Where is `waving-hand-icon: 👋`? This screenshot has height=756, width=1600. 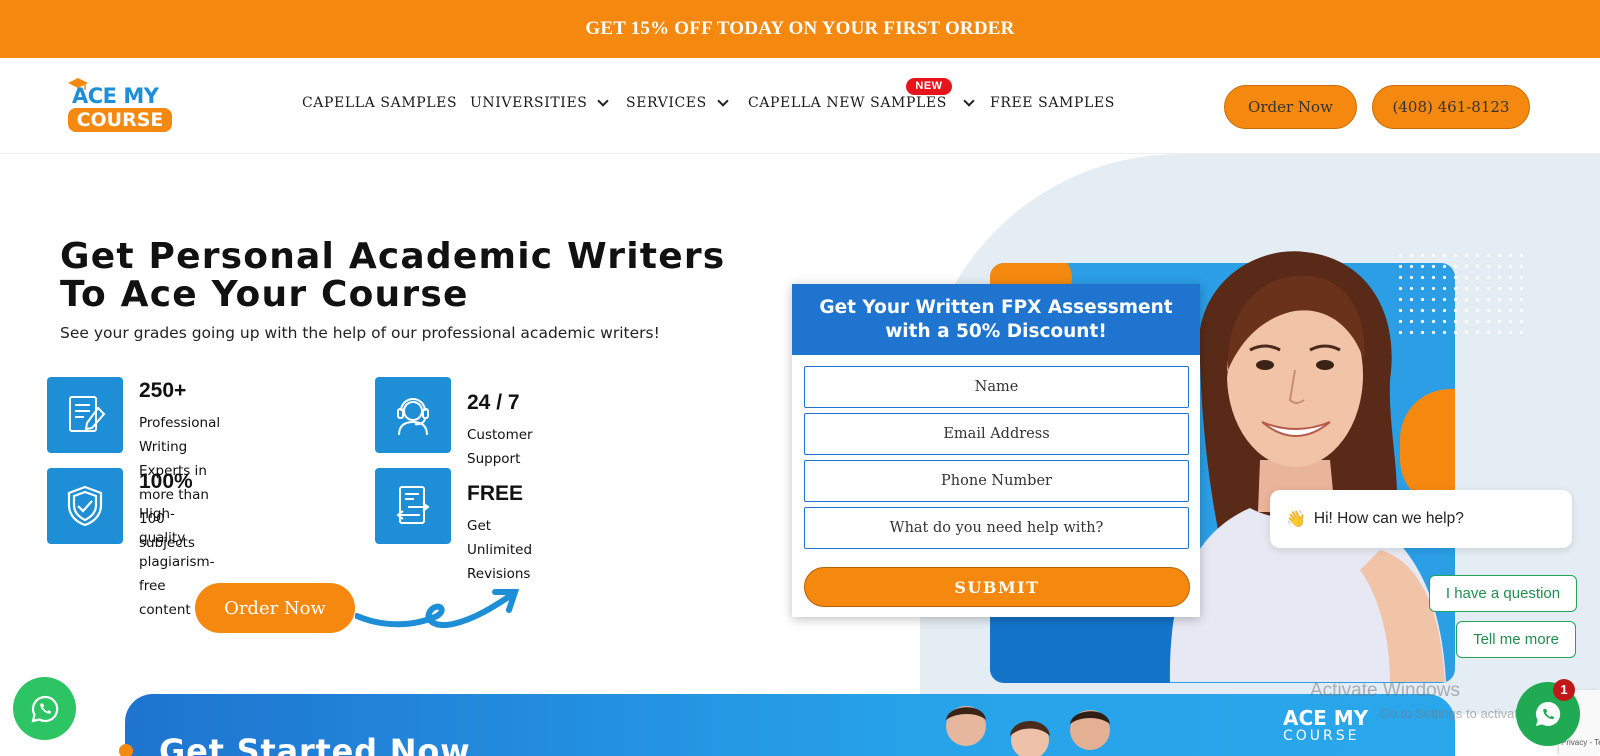
waving-hand-icon: 👋 is located at coordinates (1296, 519).